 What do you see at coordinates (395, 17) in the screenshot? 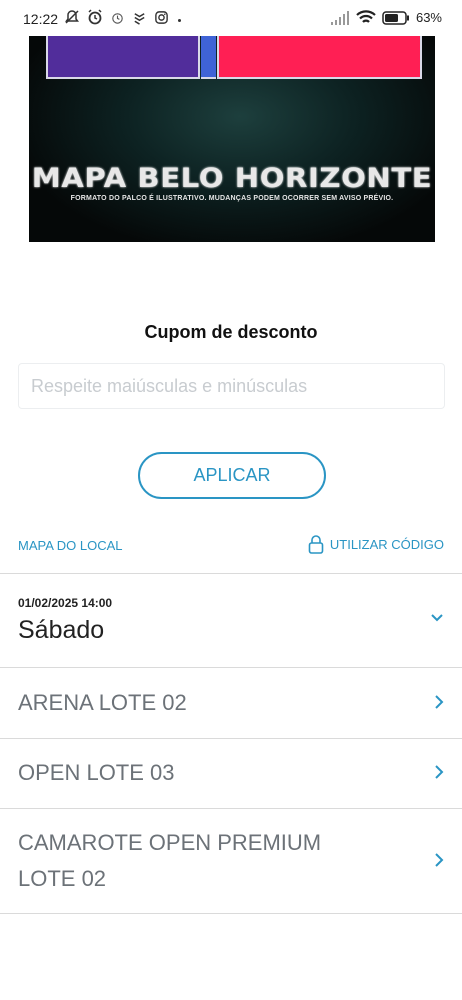
I see `battery-icon` at bounding box center [395, 17].